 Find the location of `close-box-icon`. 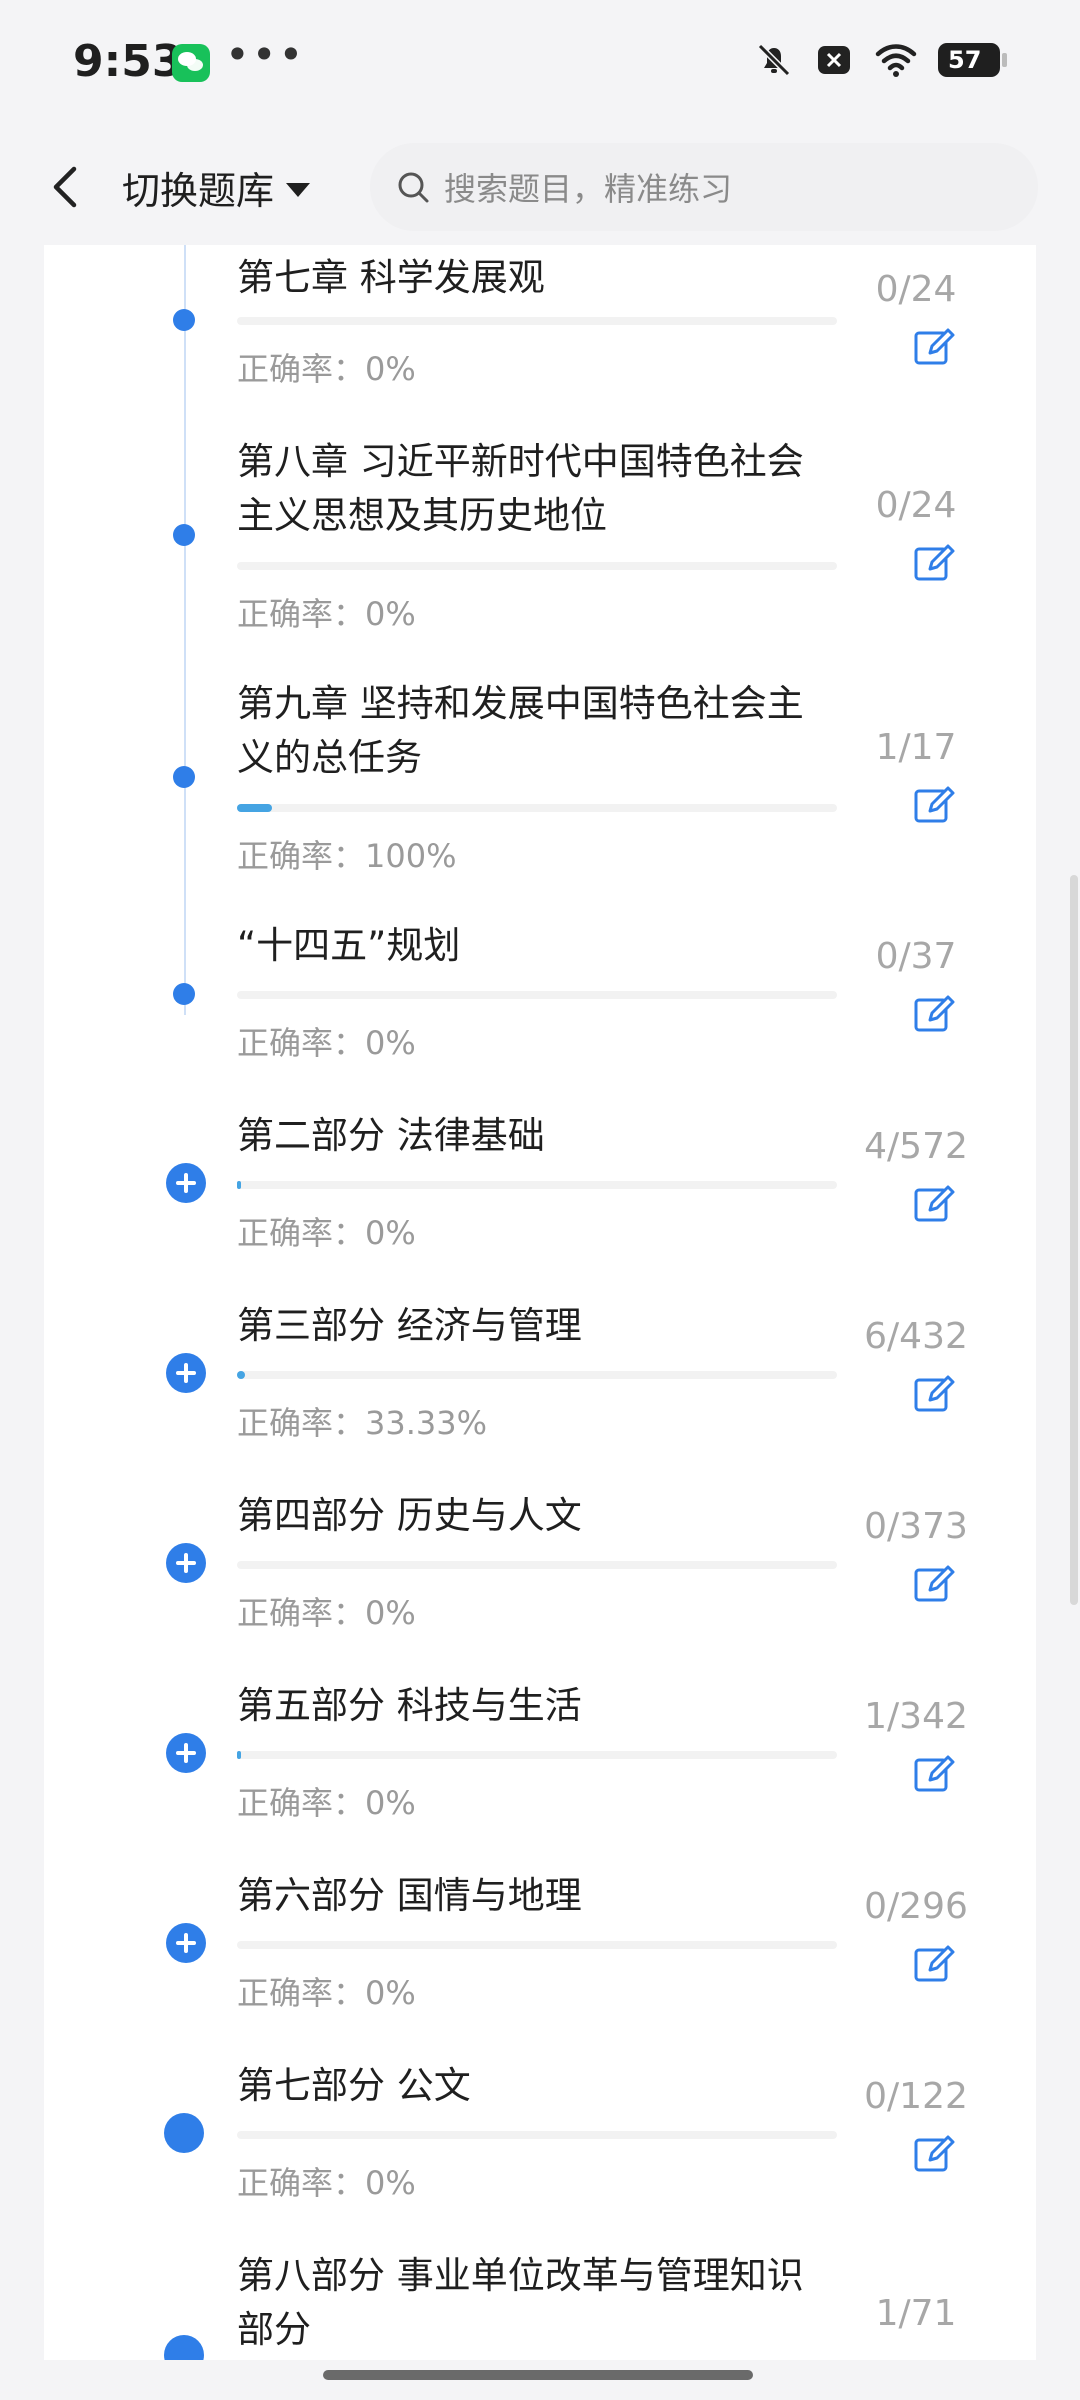

close-box-icon is located at coordinates (834, 60).